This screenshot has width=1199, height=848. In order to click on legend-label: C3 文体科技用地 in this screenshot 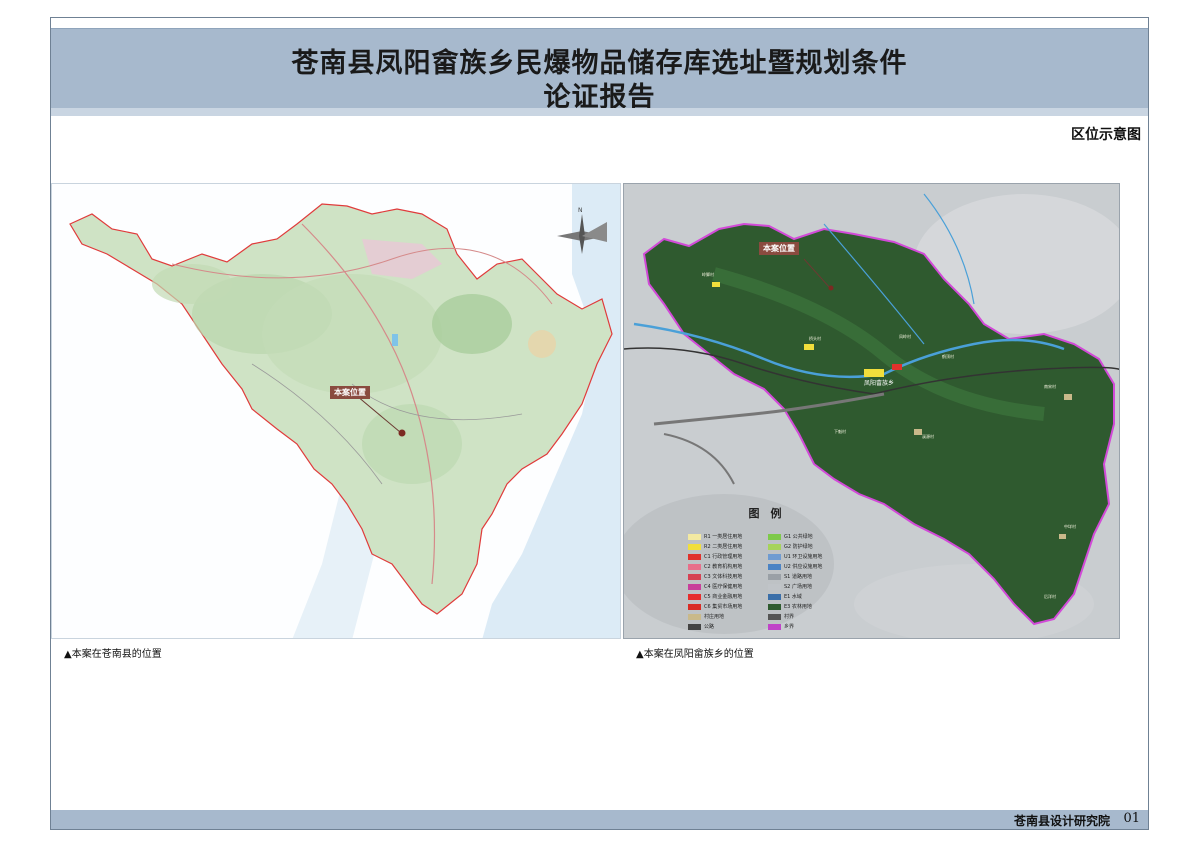, I will do `click(723, 577)`.